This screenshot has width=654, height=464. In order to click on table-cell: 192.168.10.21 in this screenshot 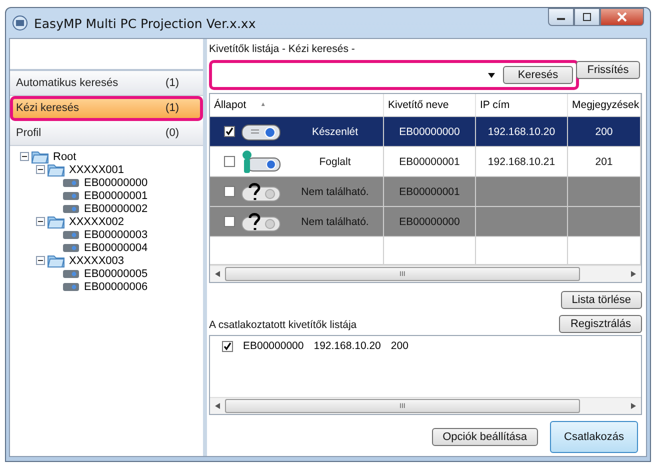, I will do `click(522, 162)`.